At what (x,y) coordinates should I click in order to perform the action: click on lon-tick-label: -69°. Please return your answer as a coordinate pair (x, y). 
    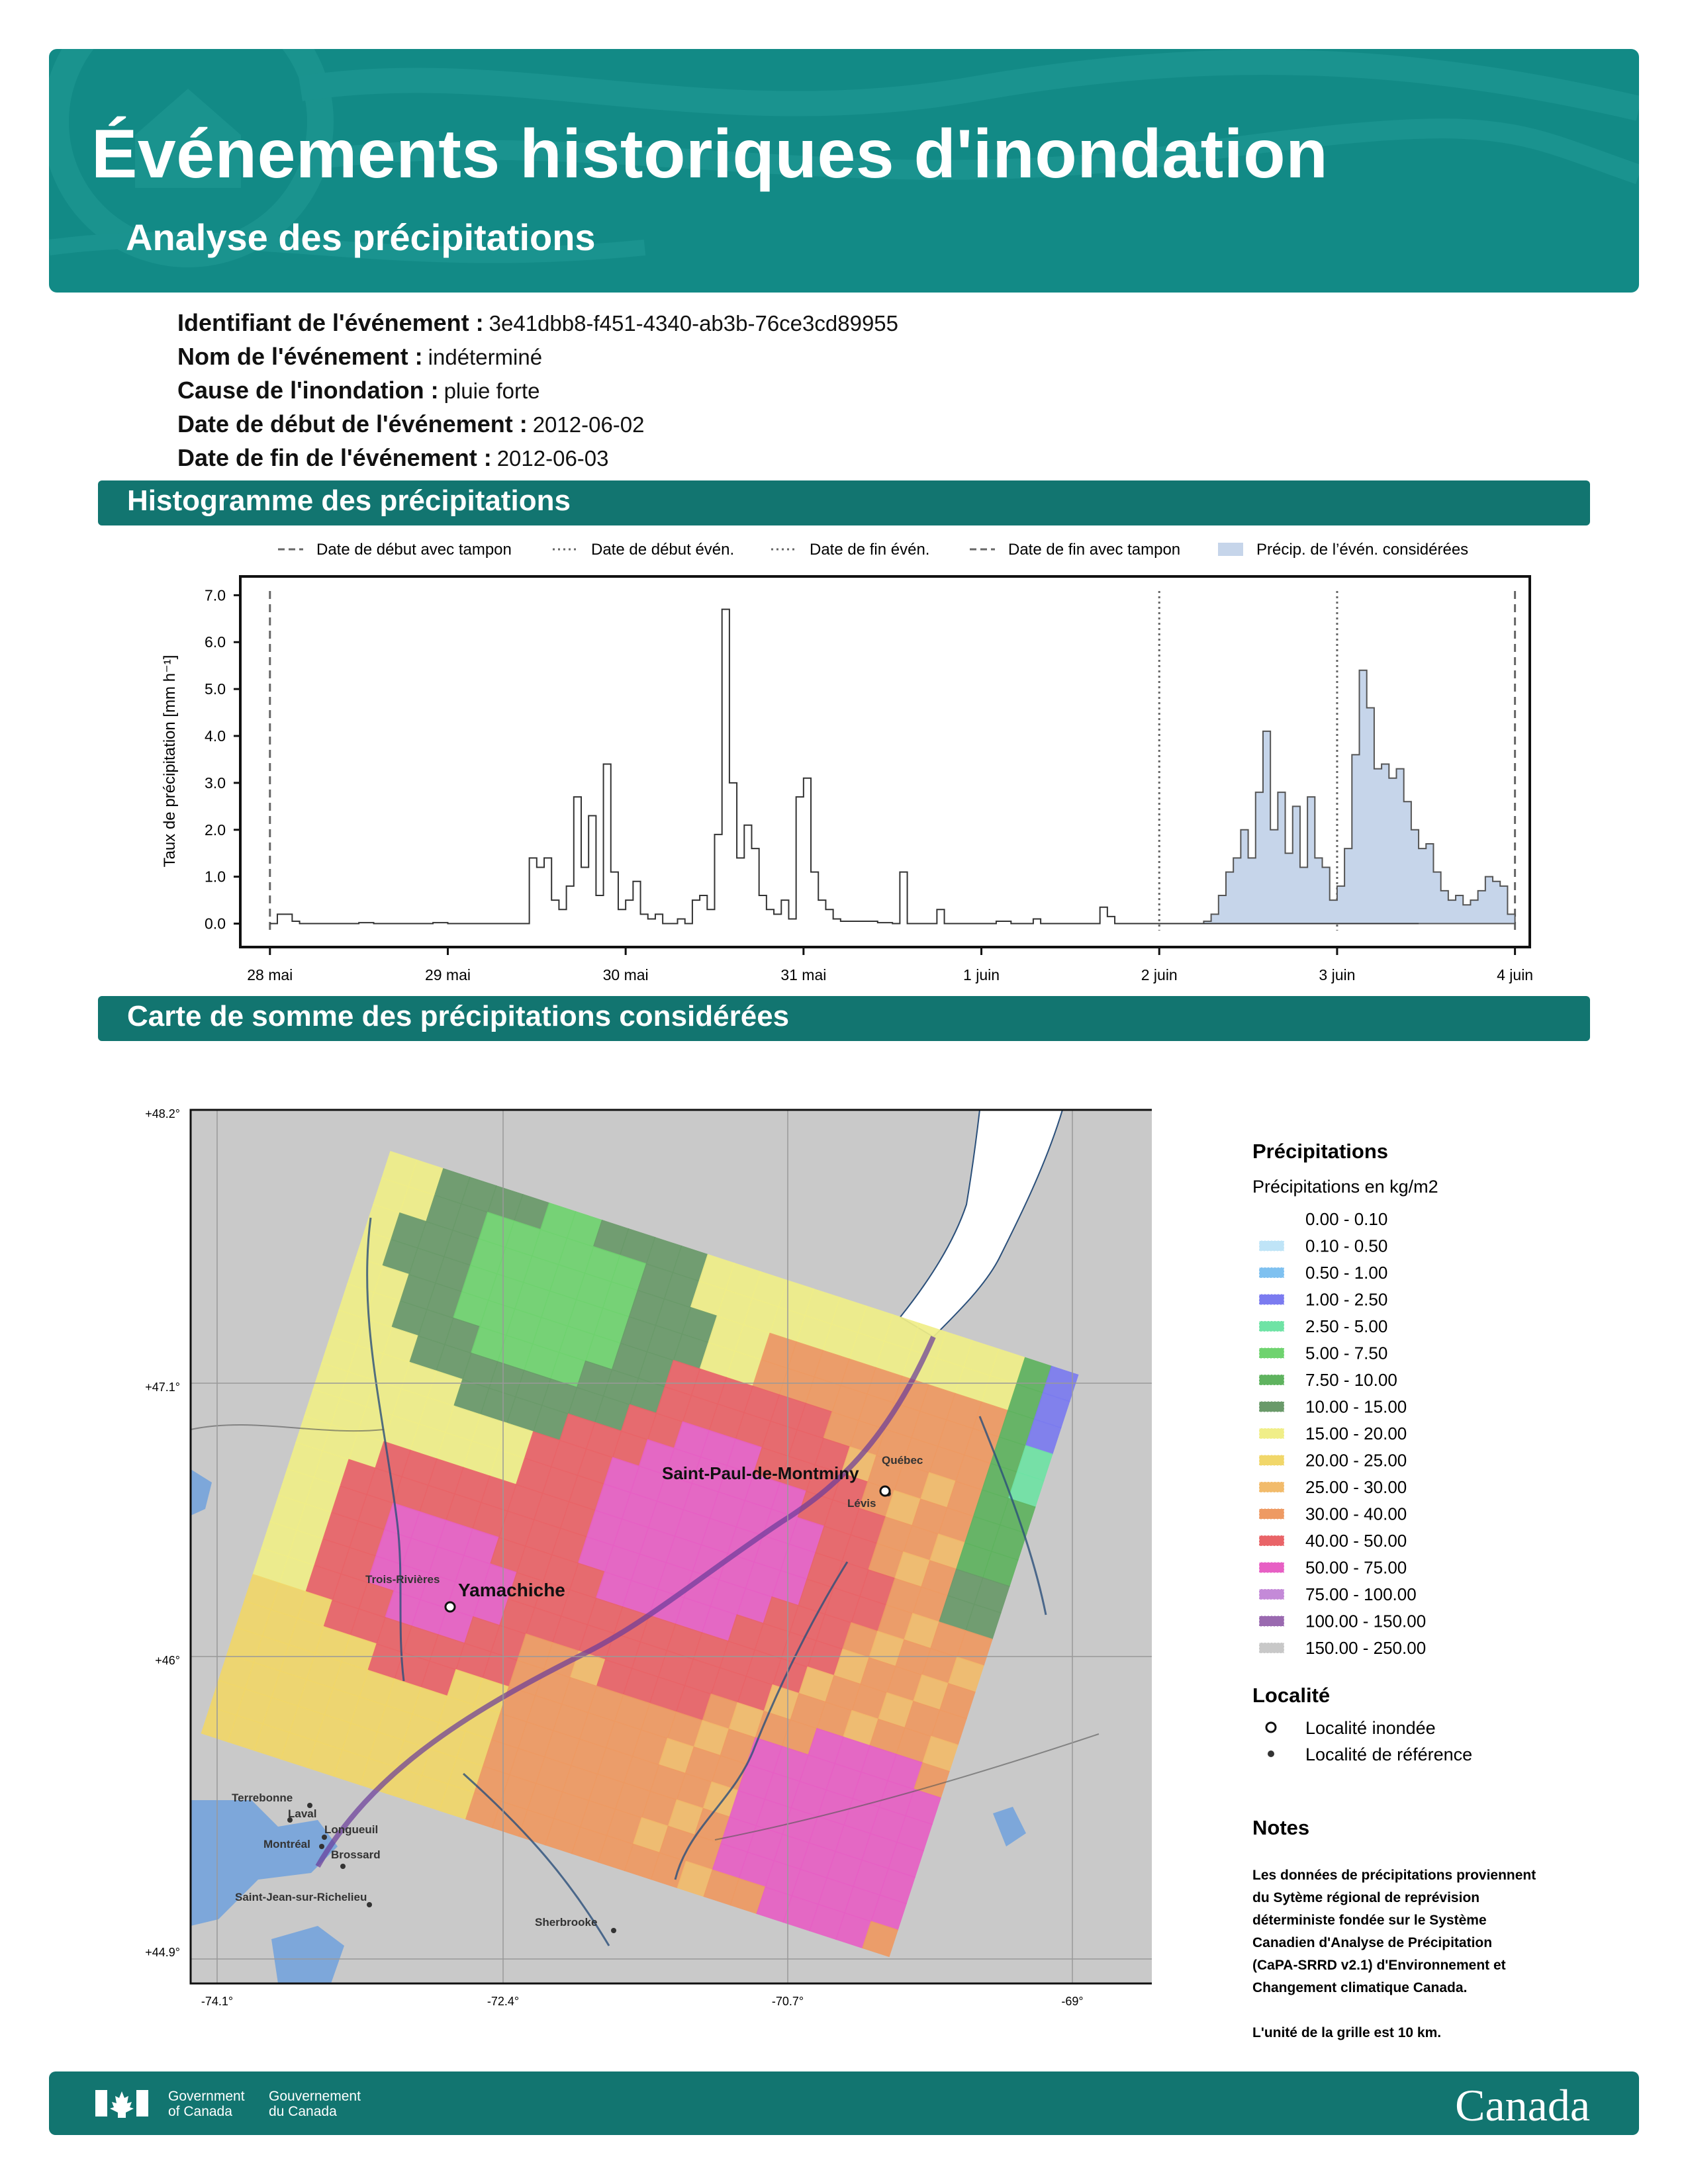
    Looking at the image, I should click on (1072, 2002).